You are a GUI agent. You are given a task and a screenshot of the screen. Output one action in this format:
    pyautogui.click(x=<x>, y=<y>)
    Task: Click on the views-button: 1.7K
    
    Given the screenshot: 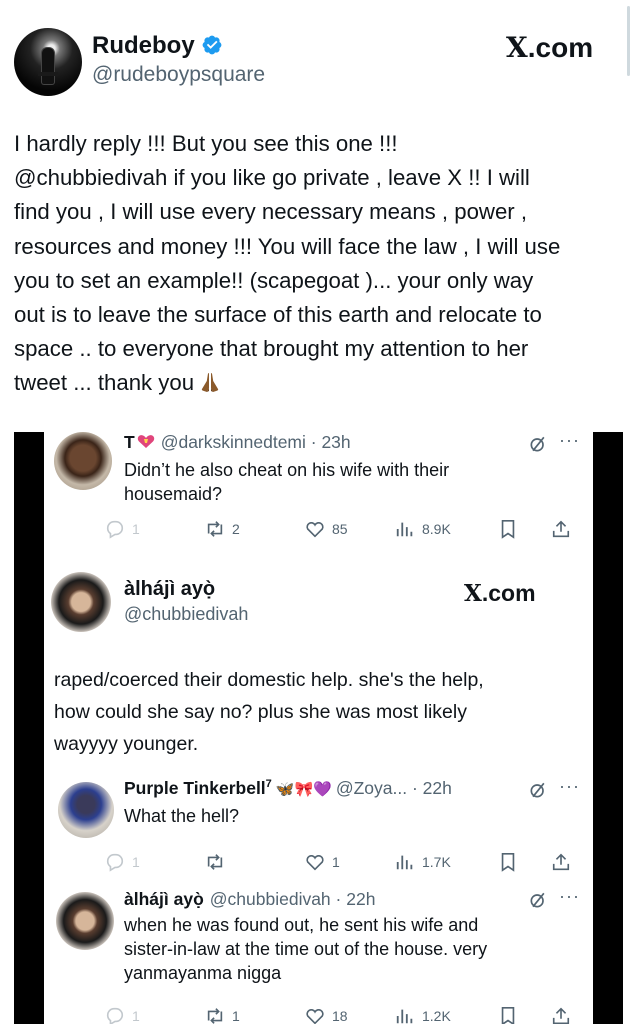 What is the action you would take?
    pyautogui.click(x=422, y=862)
    